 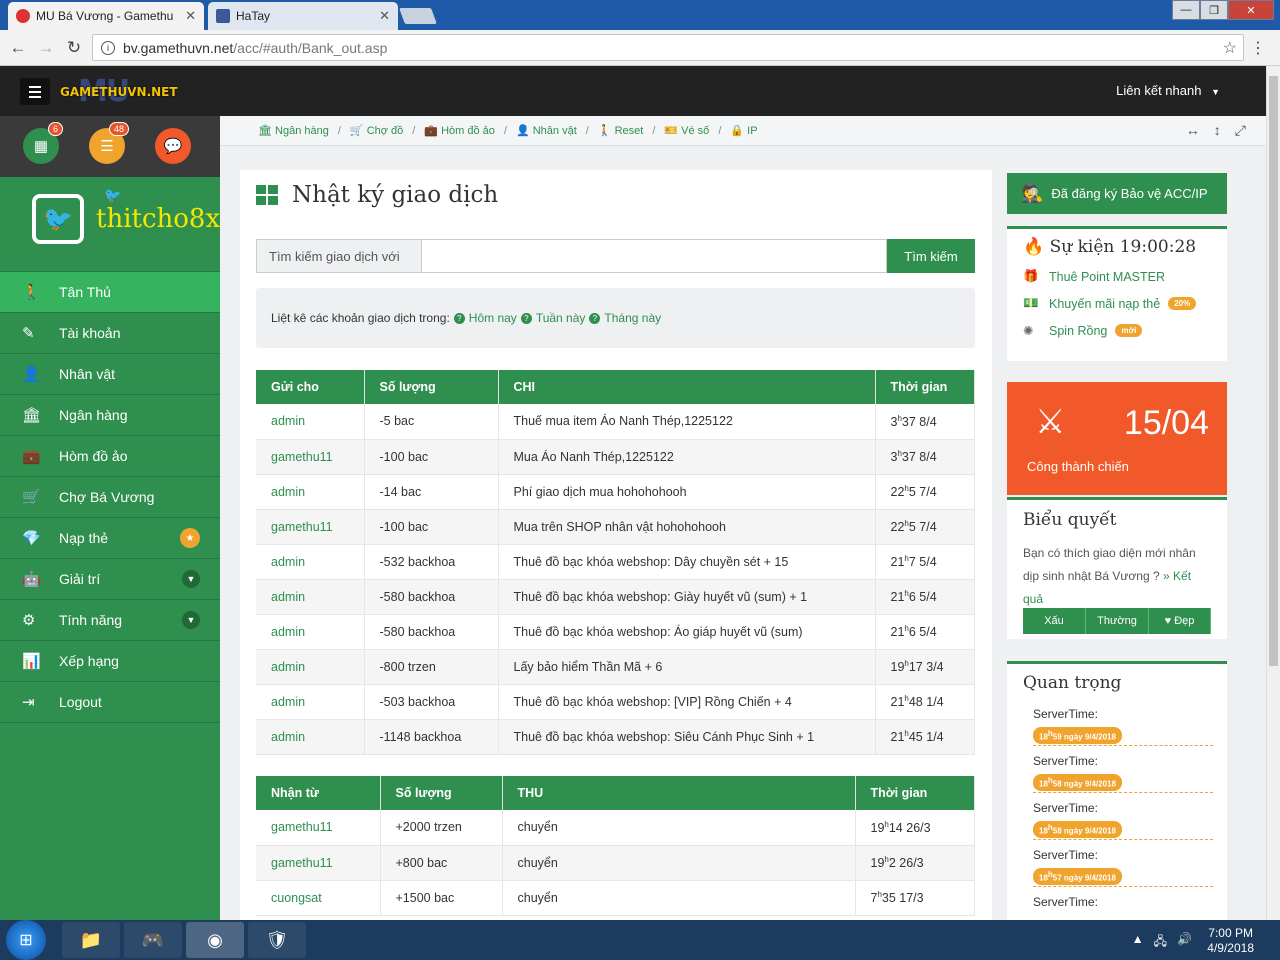 What do you see at coordinates (110, 456) in the screenshot?
I see `sidebar-item-hom-do-ao: 💼 Hòm đồ ảo` at bounding box center [110, 456].